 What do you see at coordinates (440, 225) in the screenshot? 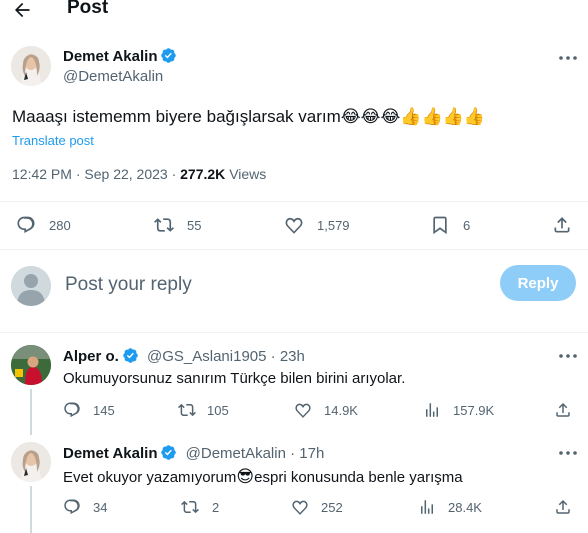
I see `bookmark-icon` at bounding box center [440, 225].